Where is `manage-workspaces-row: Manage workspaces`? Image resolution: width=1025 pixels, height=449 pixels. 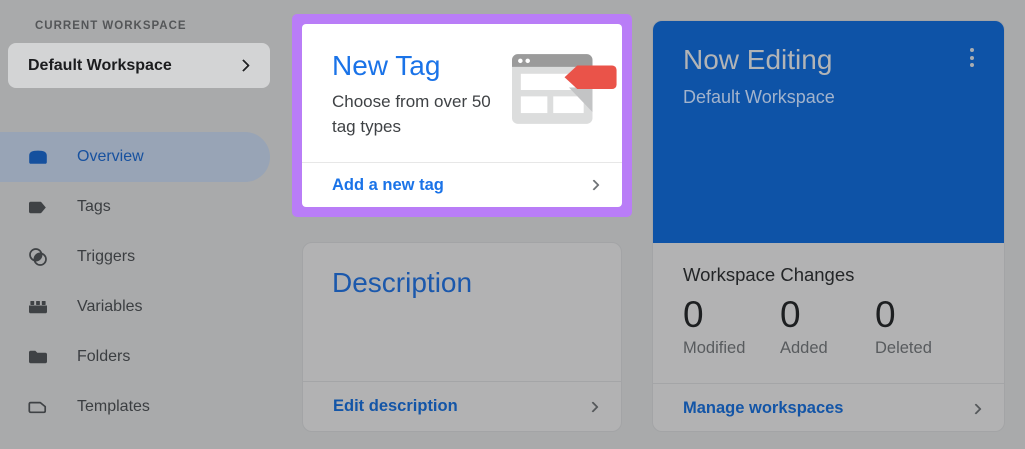
manage-workspaces-row: Manage workspaces is located at coordinates (828, 407).